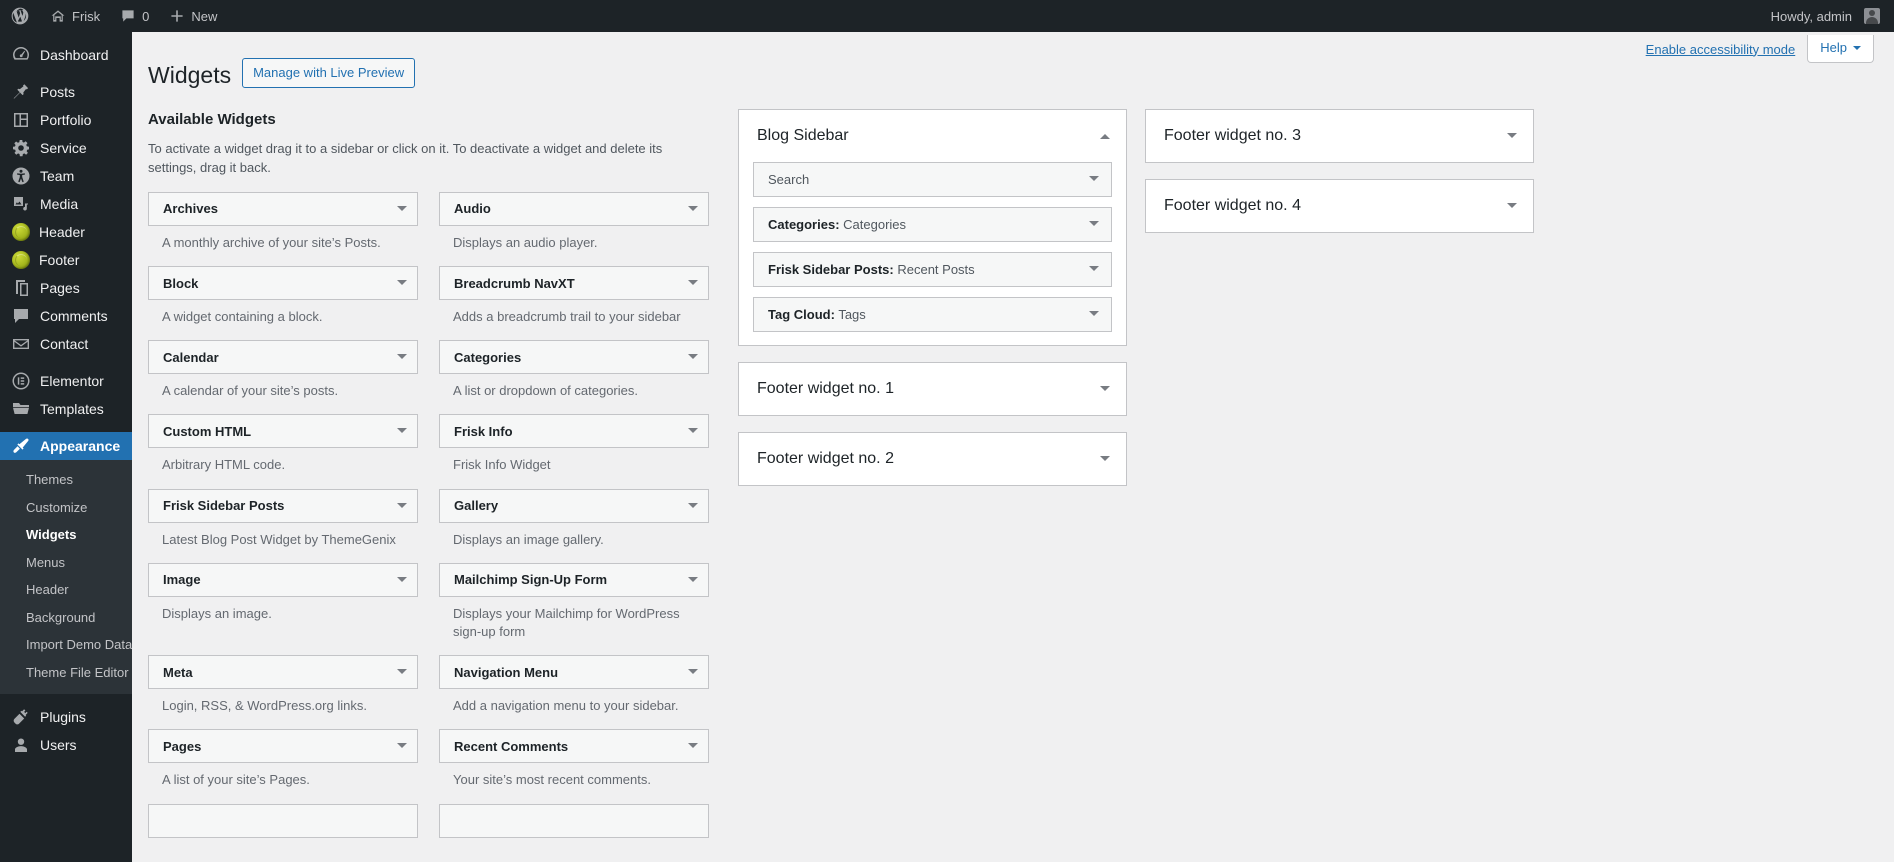  What do you see at coordinates (66, 535) in the screenshot?
I see `submenu-item-widgets: Widgets` at bounding box center [66, 535].